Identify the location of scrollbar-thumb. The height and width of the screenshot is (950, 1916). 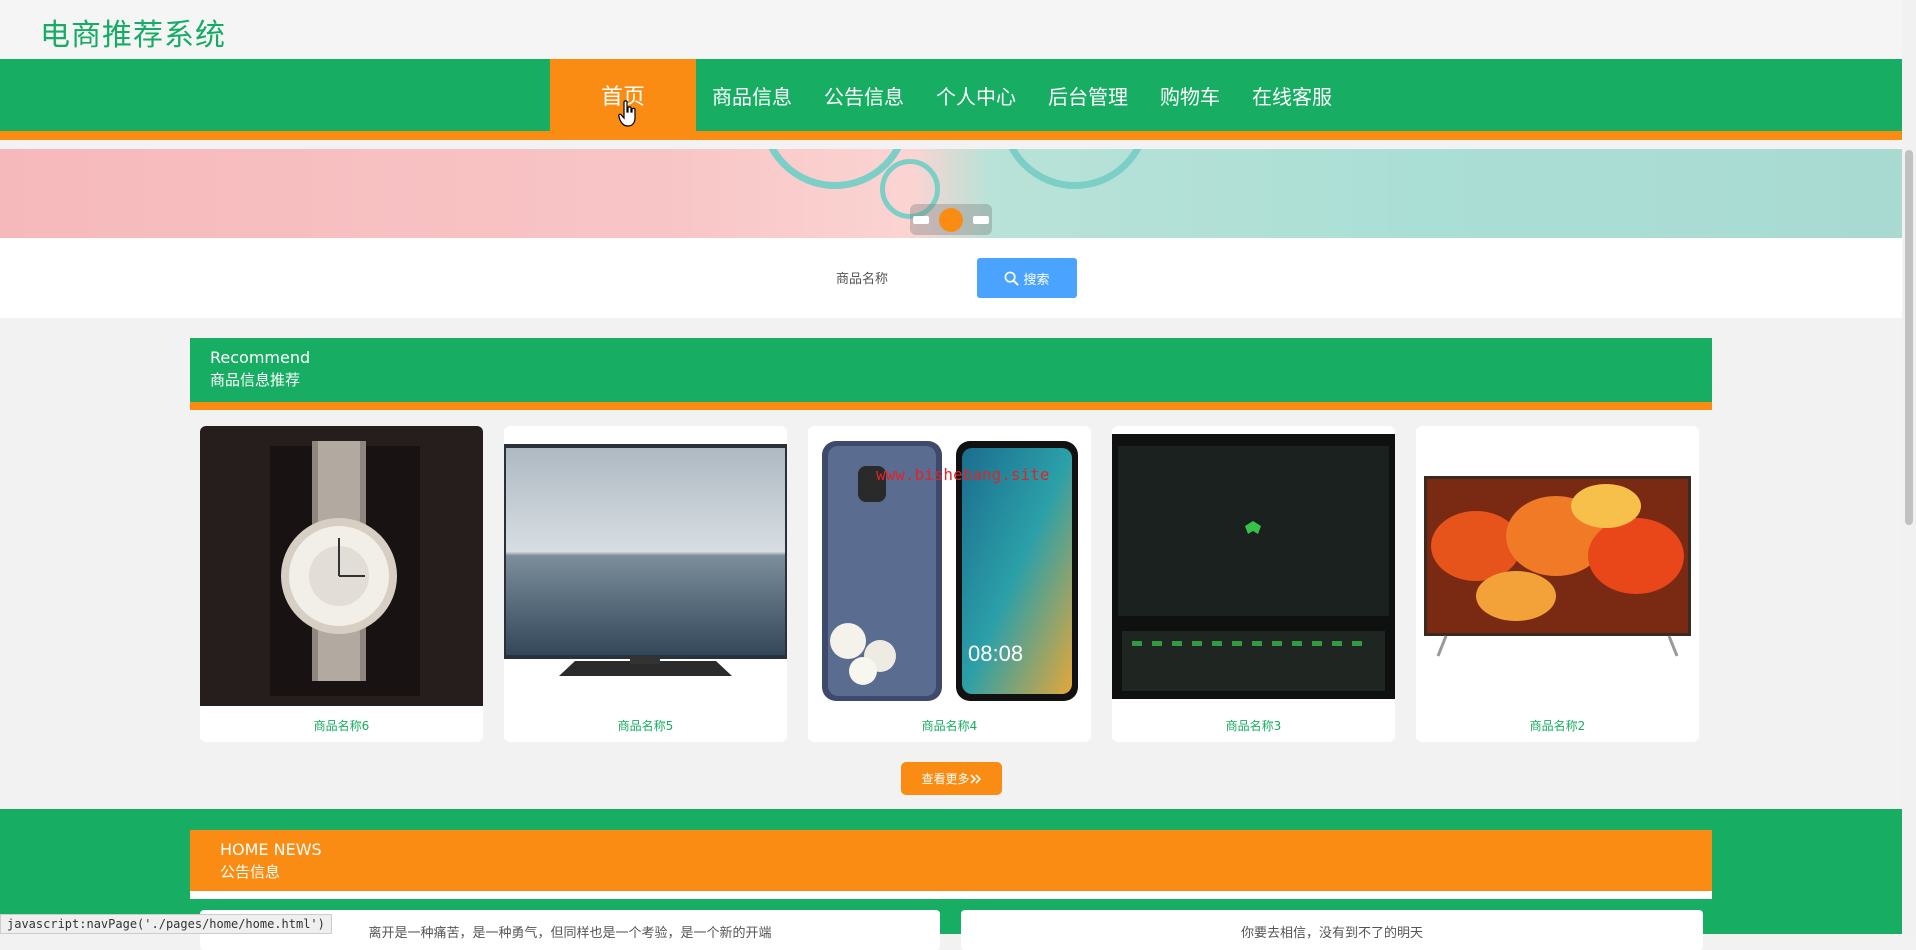
(1909, 337).